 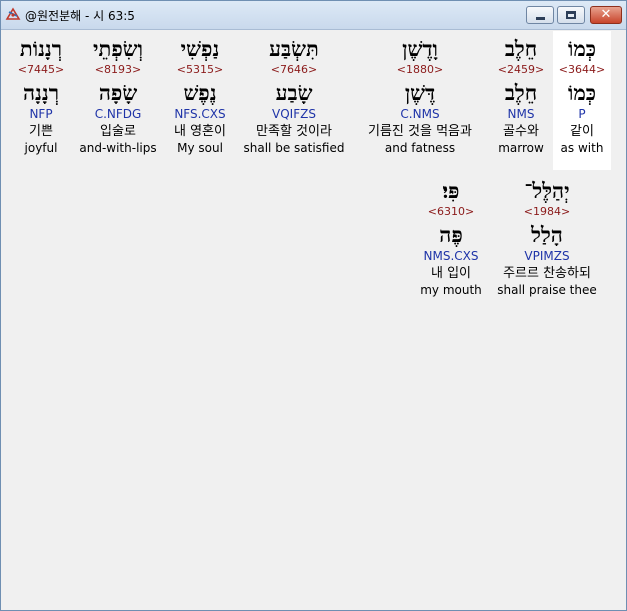 I want to click on strong-number: <2459>, so click(x=521, y=72).